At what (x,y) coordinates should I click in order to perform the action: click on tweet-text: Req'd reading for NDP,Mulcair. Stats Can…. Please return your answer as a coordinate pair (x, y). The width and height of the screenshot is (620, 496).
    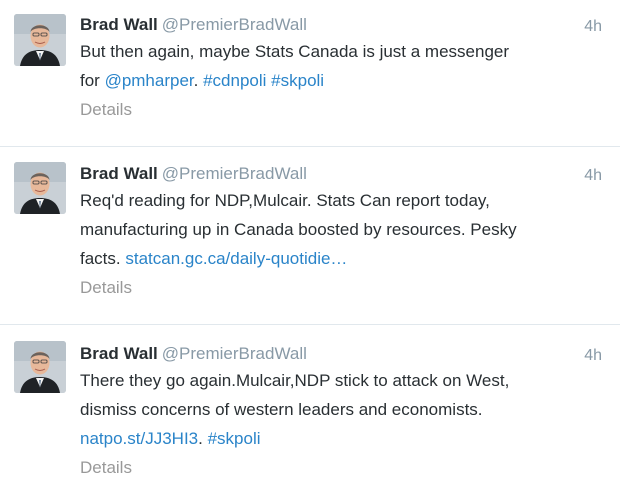
    Looking at the image, I should click on (343, 229).